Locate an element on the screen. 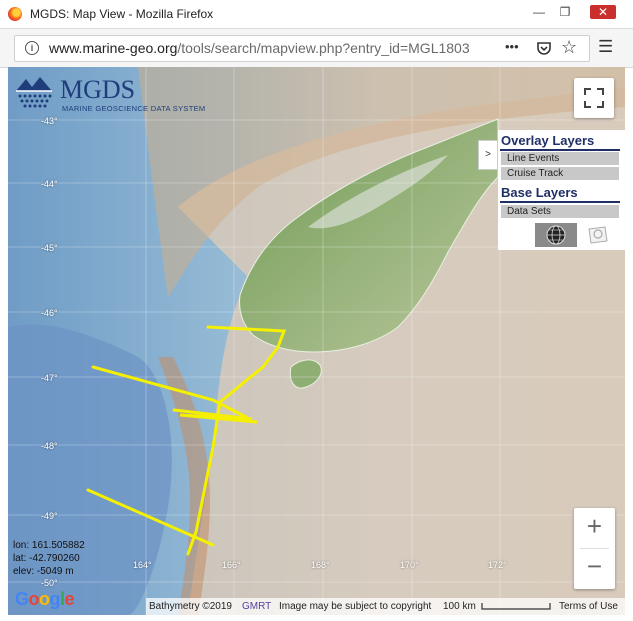 The width and height of the screenshot is (633, 621). fullscreen-icon is located at coordinates (594, 98).